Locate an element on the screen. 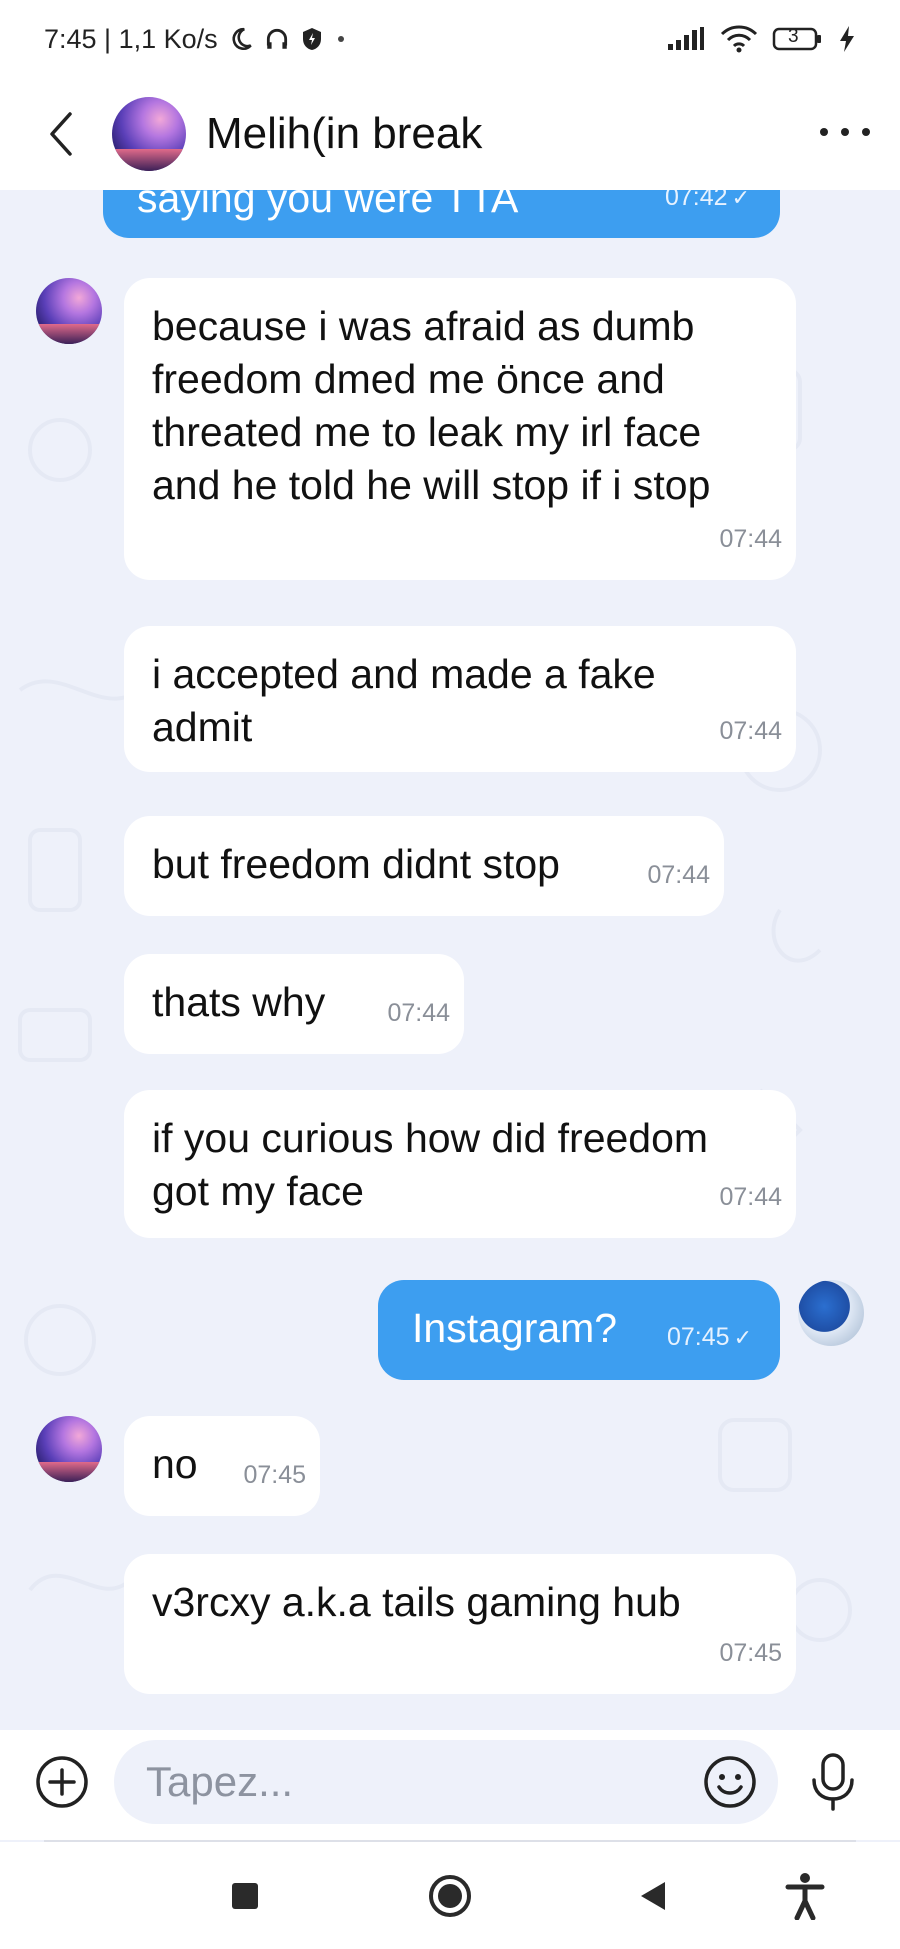 The image size is (900, 1949). microphone-icon is located at coordinates (833, 1782).